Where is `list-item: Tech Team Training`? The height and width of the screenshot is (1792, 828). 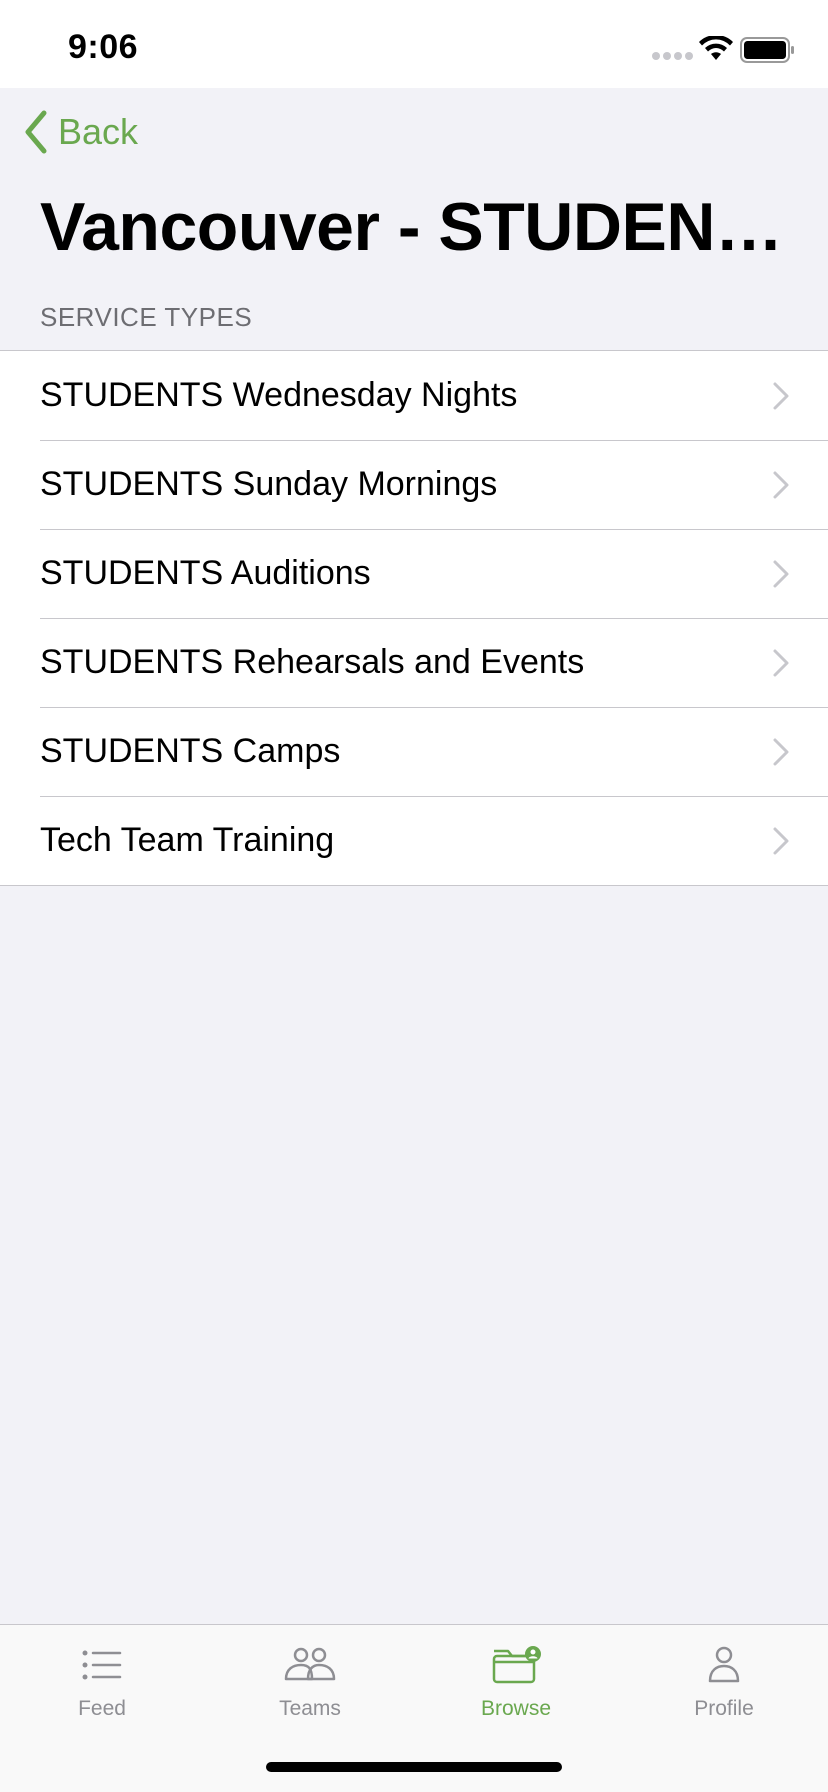 list-item: Tech Team Training is located at coordinates (414, 840).